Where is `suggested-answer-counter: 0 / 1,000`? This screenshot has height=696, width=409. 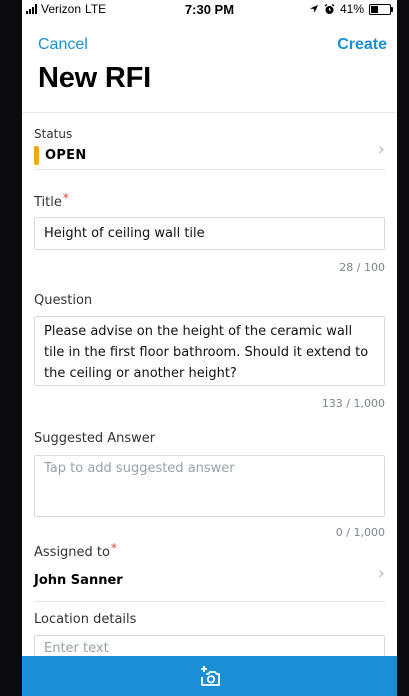
suggested-answer-counter: 0 / 1,000 is located at coordinates (360, 532).